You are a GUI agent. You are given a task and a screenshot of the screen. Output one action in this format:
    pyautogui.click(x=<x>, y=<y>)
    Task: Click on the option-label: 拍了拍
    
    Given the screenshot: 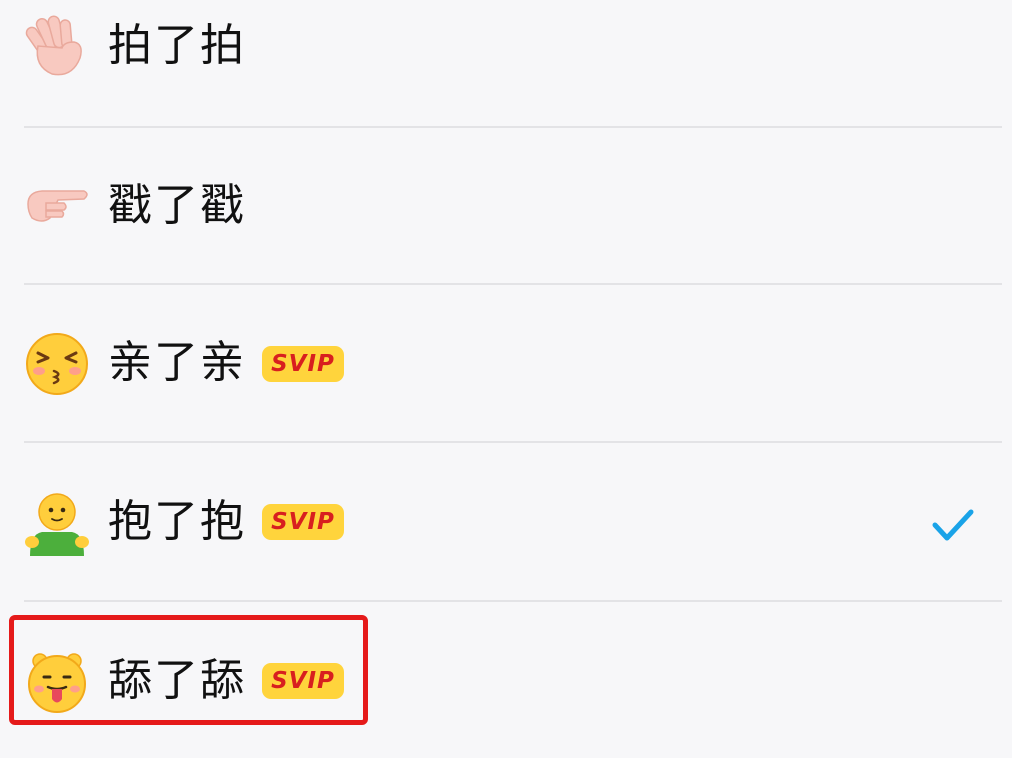 What is the action you would take?
    pyautogui.click(x=177, y=45)
    